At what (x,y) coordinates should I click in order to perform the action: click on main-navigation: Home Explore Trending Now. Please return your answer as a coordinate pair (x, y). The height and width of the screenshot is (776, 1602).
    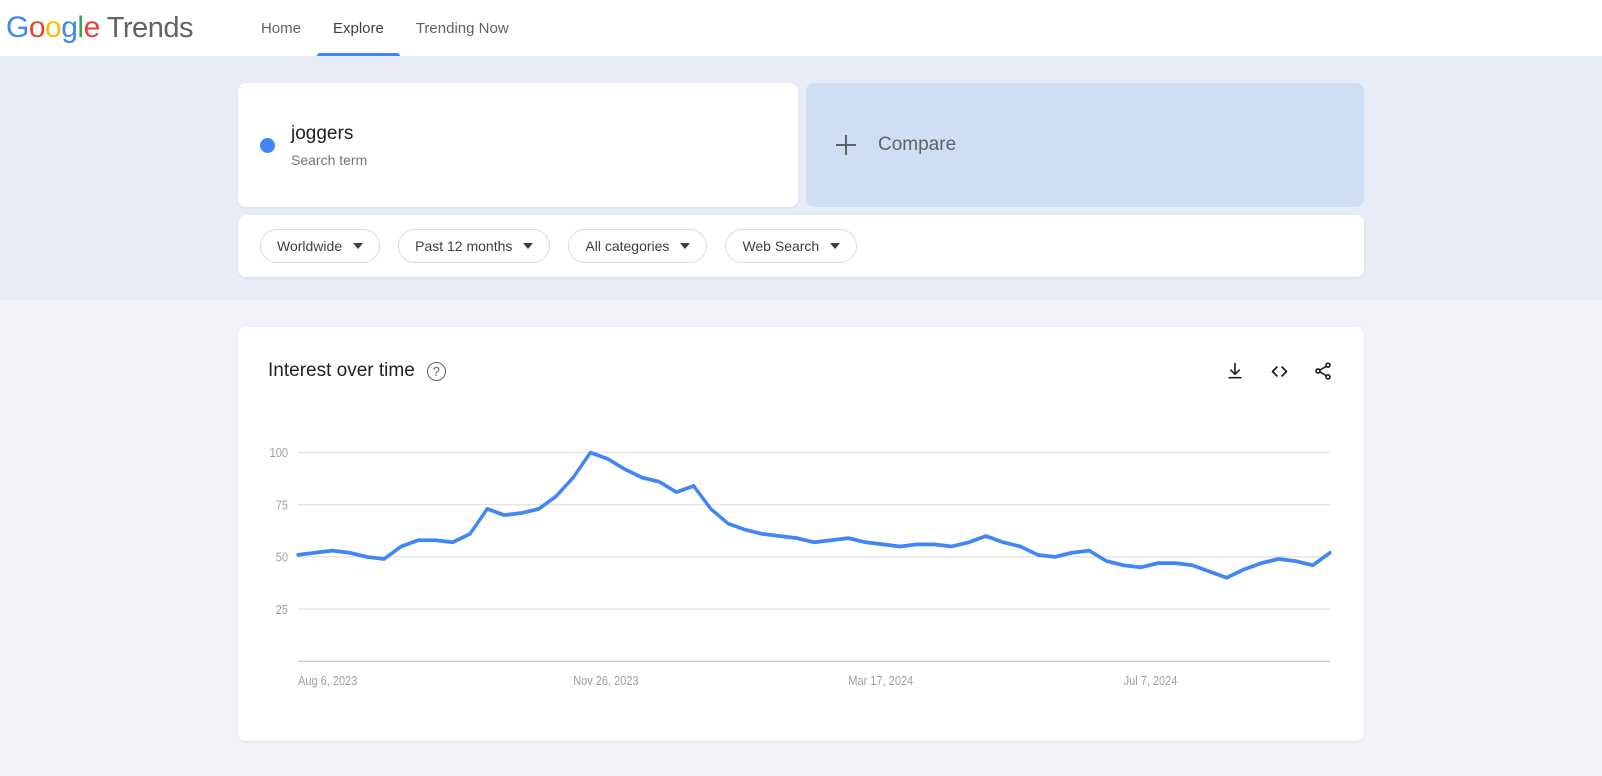
    Looking at the image, I should click on (385, 28).